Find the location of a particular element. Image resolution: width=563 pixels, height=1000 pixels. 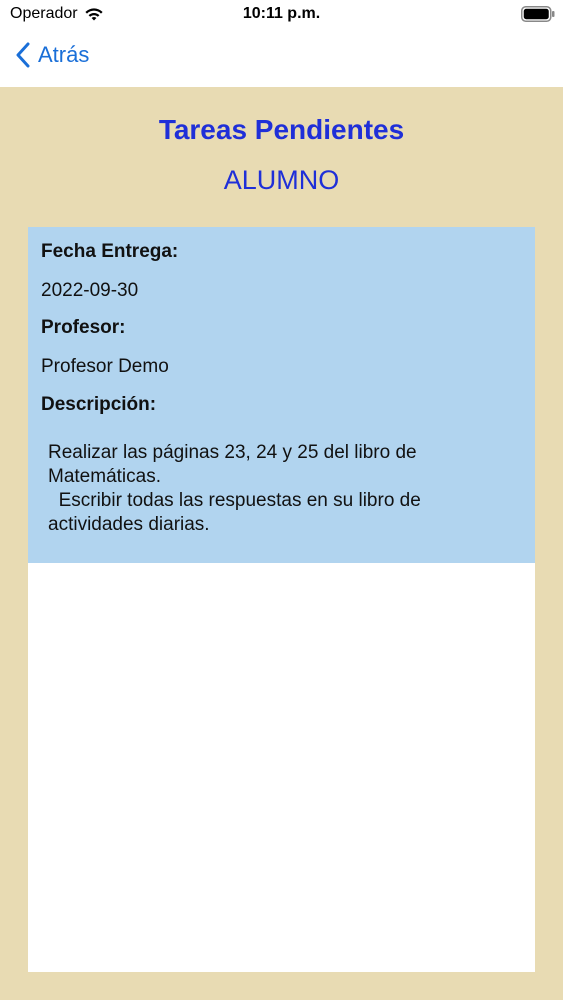

page-title: Tareas Pendientes is located at coordinates (281, 129).